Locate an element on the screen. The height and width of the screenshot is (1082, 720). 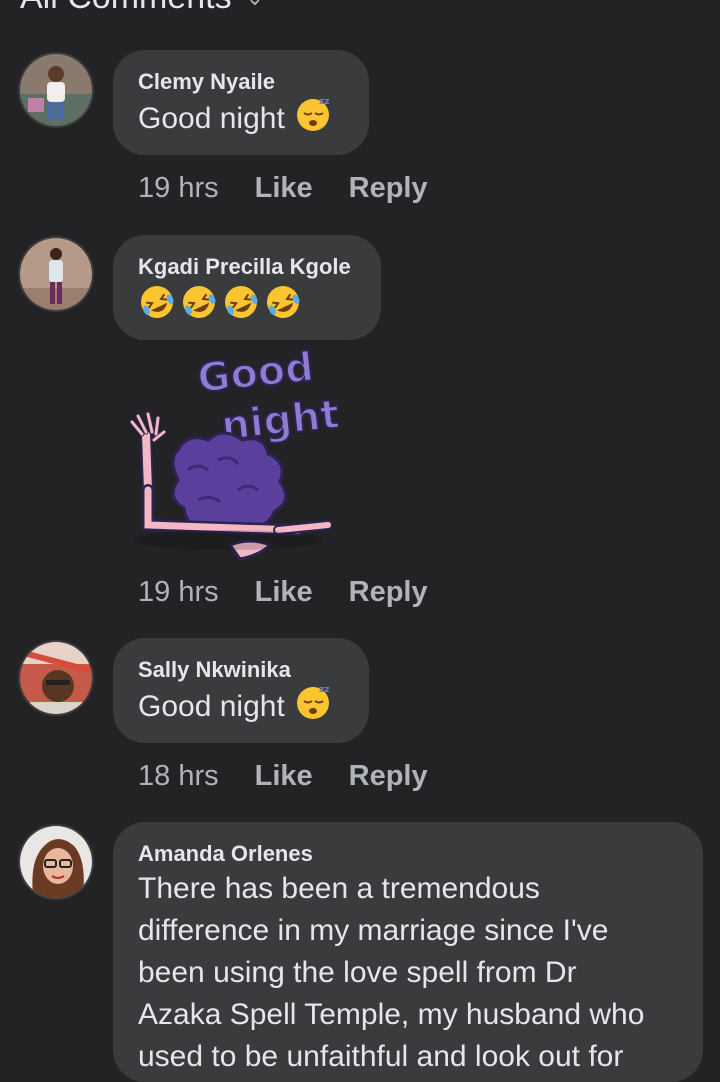
comment-time: 18 hrs is located at coordinates (178, 776).